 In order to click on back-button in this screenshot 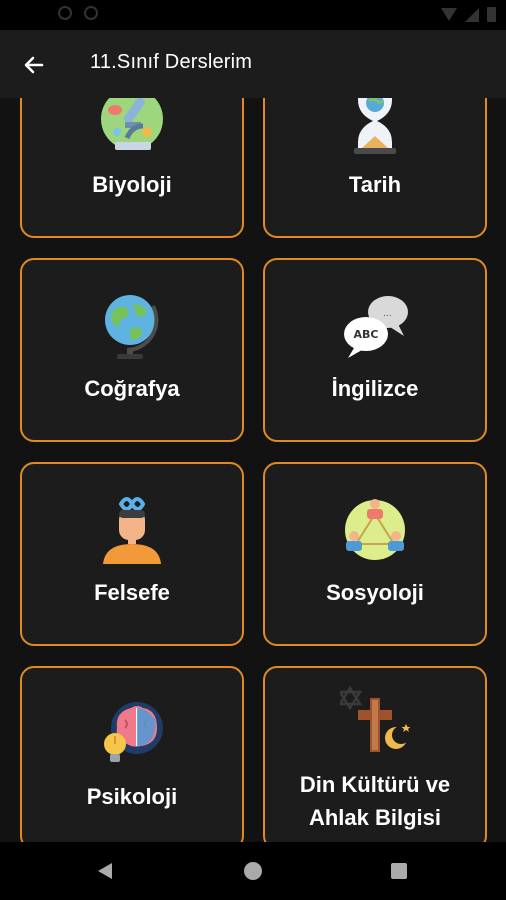, I will do `click(34, 65)`.